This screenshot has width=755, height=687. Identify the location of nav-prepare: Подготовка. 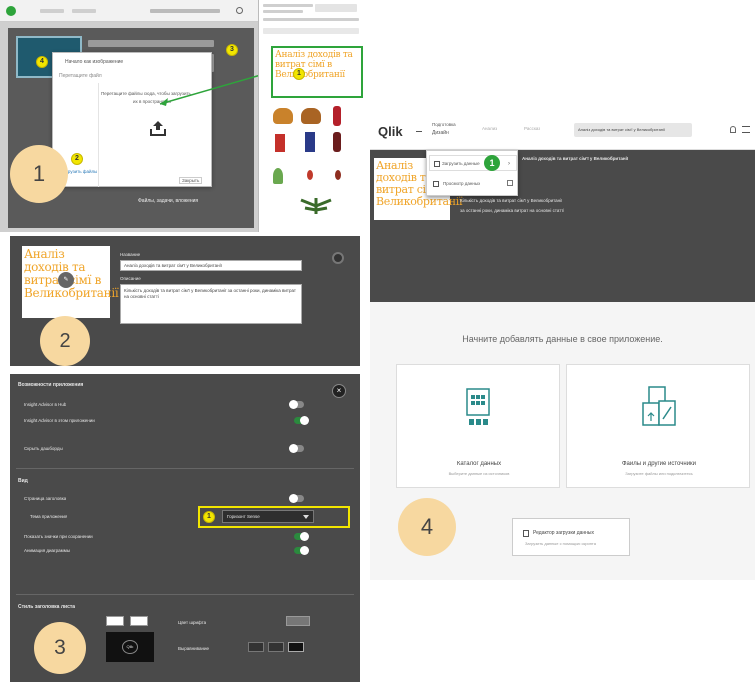
(444, 124).